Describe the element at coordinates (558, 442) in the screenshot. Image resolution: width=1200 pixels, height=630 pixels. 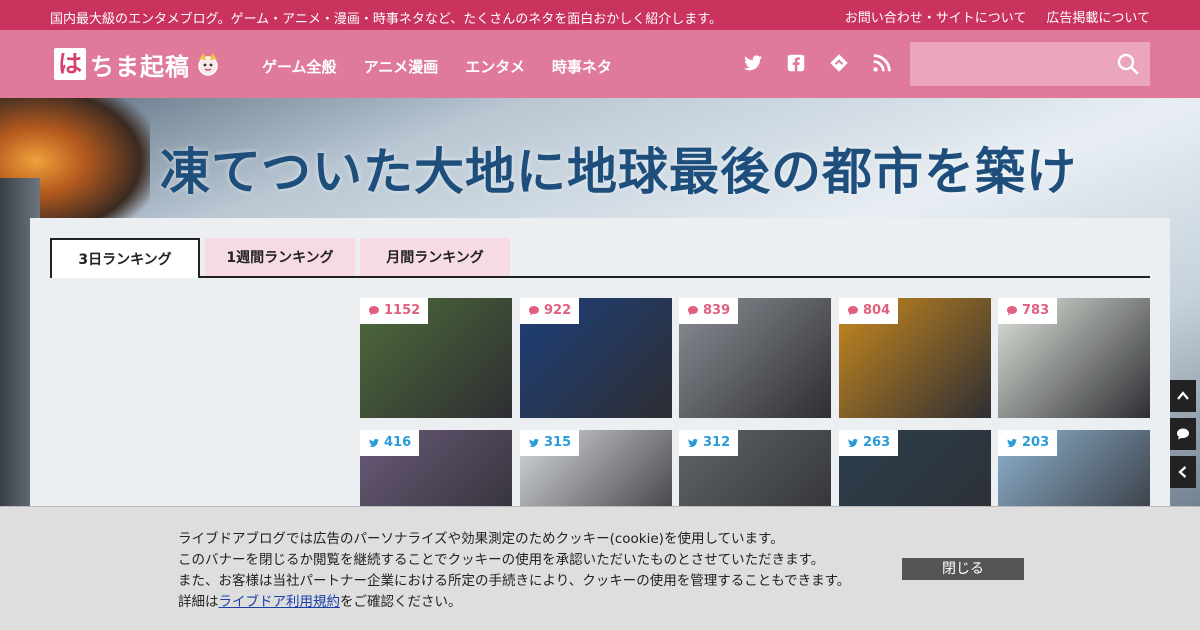
I see `count-value: 315` at that location.